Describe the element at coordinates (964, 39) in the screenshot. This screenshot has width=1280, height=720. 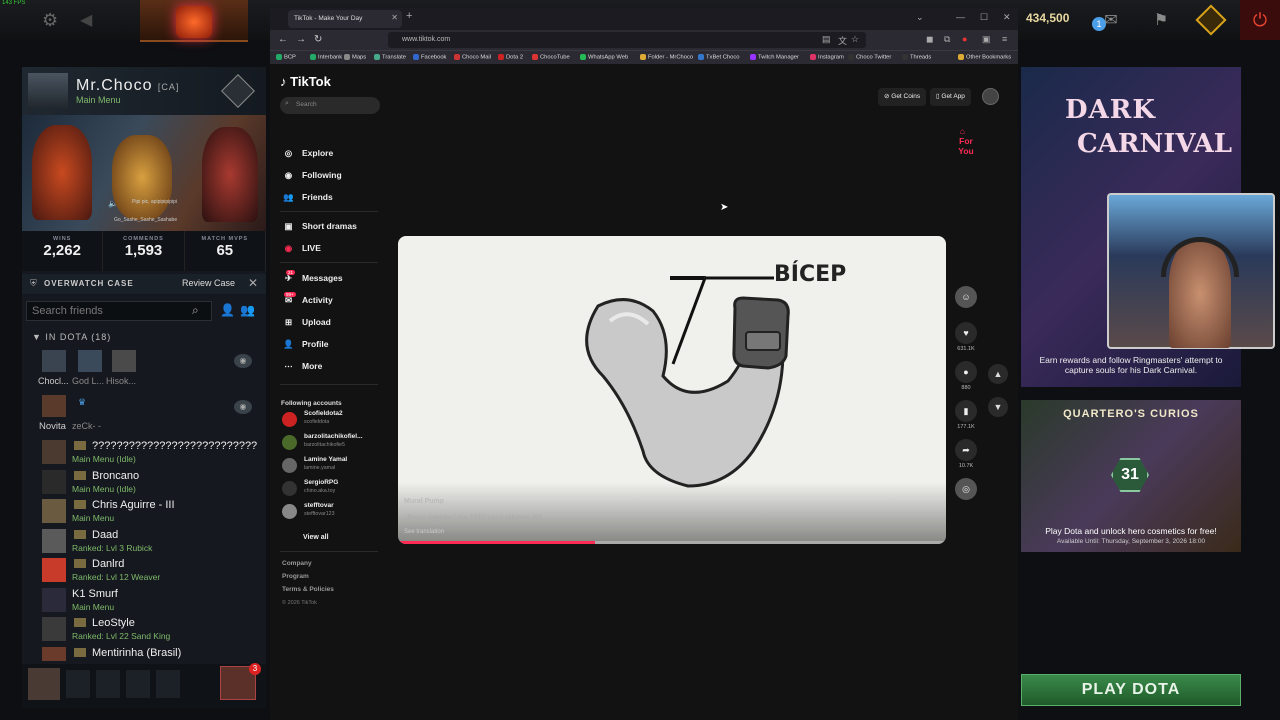
I see `extension-icon: ●` at that location.